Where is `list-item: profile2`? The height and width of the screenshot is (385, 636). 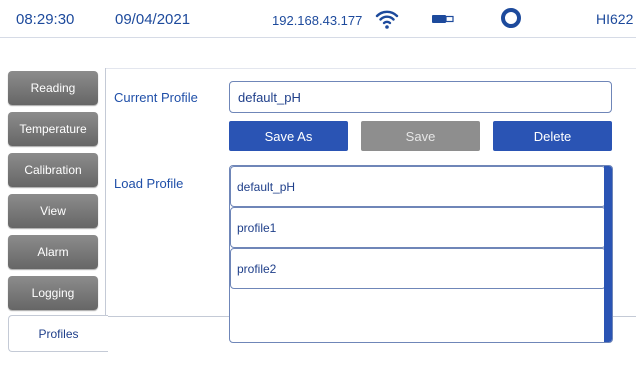 list-item: profile2 is located at coordinates (418, 268).